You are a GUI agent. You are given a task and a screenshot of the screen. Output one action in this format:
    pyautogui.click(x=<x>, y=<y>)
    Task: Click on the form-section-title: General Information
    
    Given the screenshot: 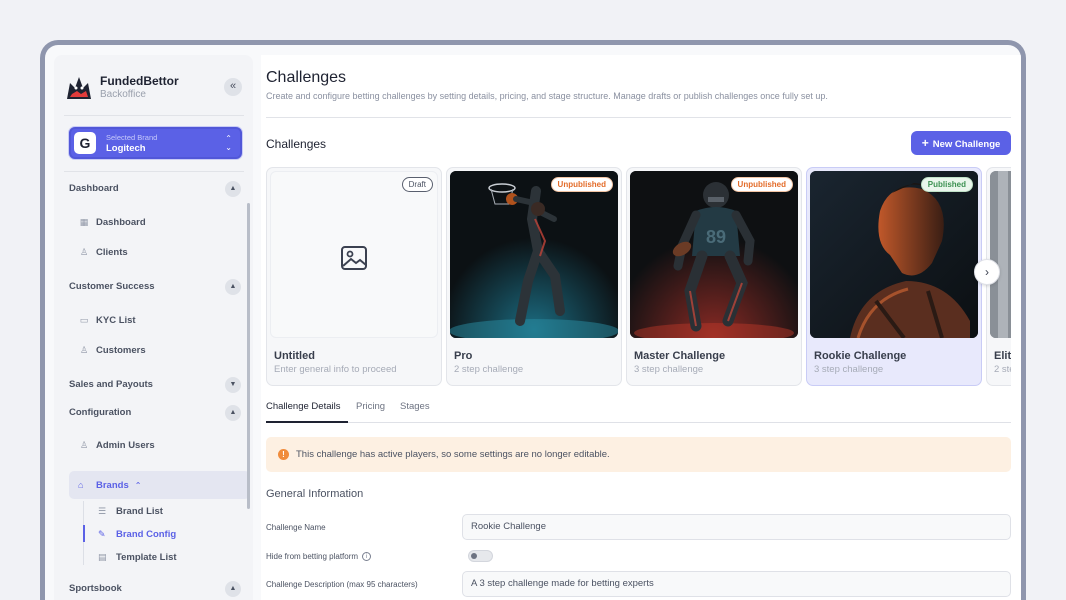 What is the action you would take?
    pyautogui.click(x=315, y=494)
    